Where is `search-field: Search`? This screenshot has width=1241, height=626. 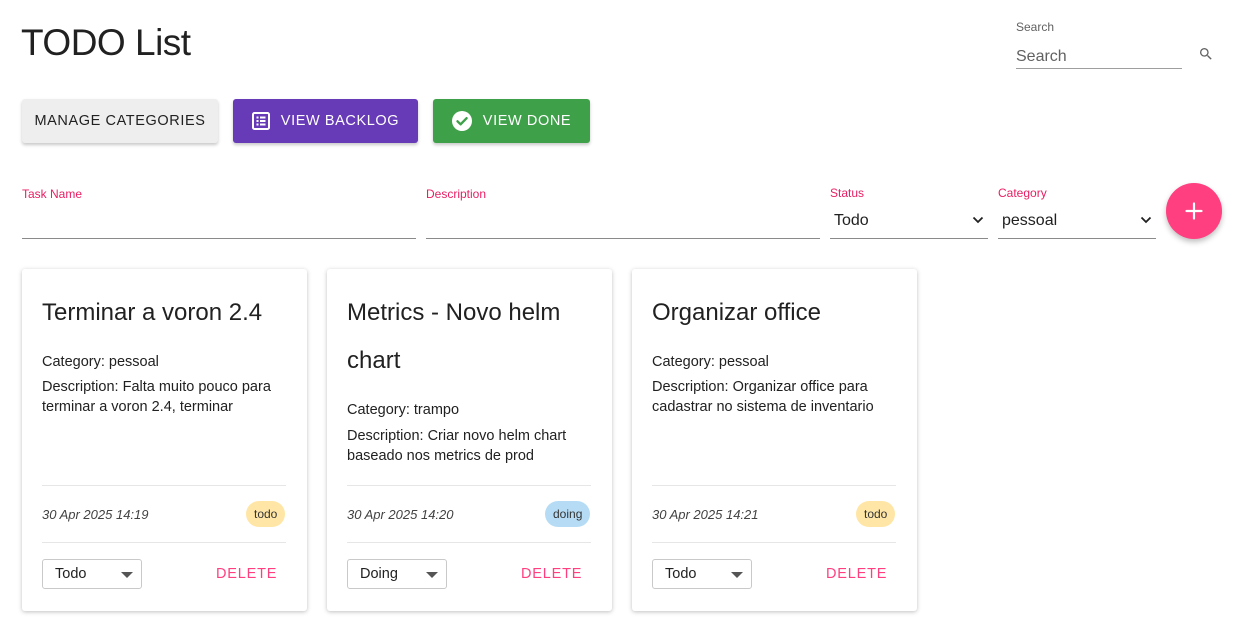
search-field: Search is located at coordinates (1116, 44).